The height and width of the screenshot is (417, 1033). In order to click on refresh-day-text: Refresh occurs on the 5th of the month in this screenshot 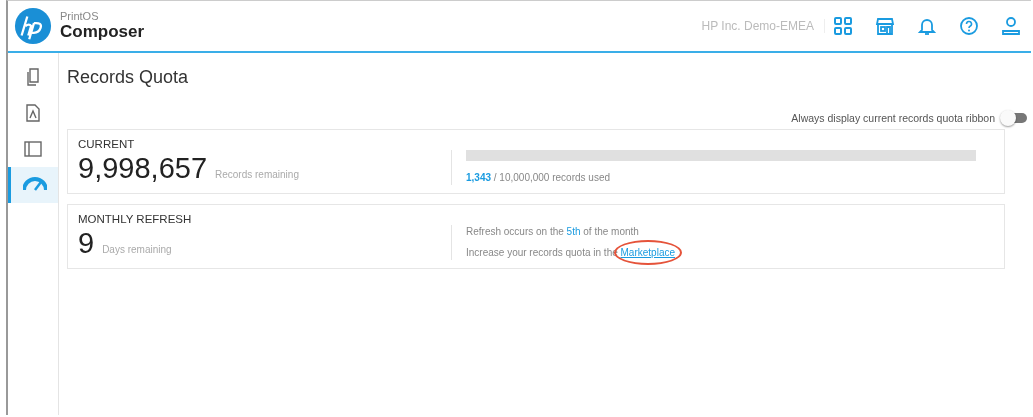, I will do `click(553, 232)`.